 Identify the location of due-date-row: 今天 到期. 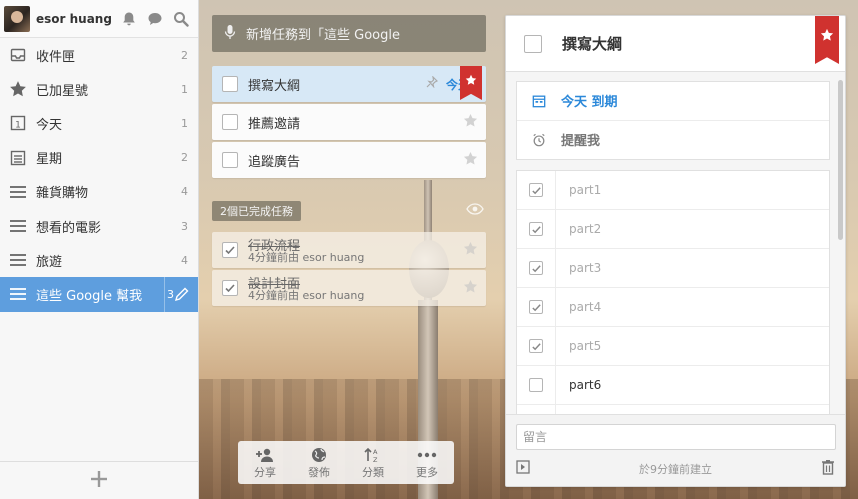
(673, 101).